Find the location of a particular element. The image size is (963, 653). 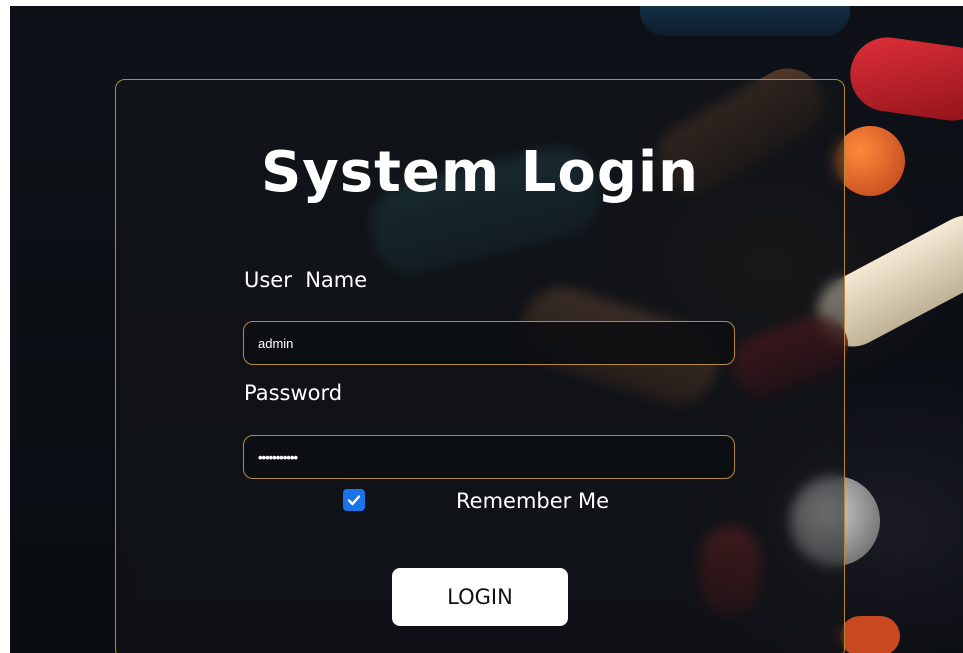

capsule-red is located at coordinates (904, 79).